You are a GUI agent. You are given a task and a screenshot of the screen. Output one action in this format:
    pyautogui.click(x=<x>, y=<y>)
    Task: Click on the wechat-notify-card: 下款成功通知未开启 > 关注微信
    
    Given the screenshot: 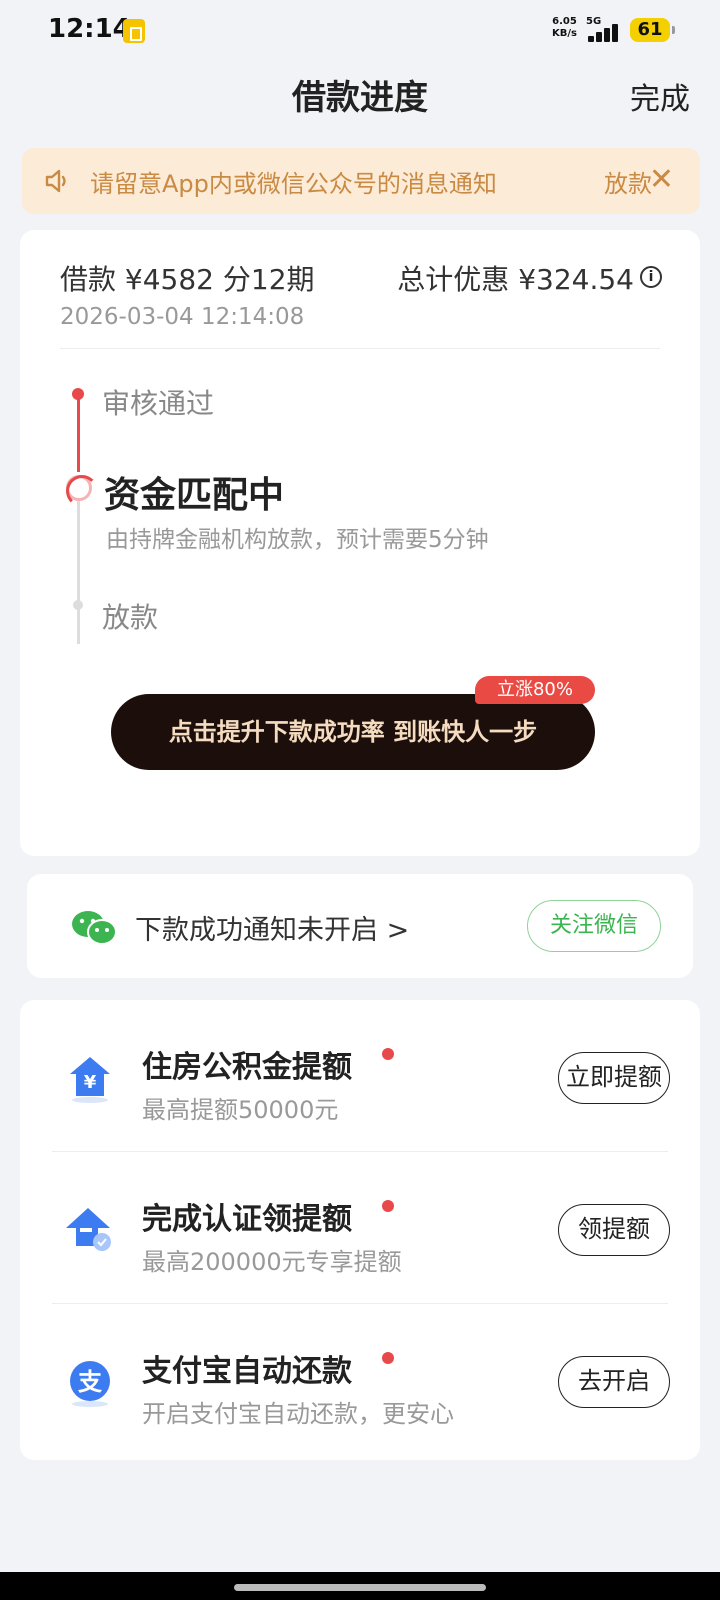 What is the action you would take?
    pyautogui.click(x=360, y=926)
    